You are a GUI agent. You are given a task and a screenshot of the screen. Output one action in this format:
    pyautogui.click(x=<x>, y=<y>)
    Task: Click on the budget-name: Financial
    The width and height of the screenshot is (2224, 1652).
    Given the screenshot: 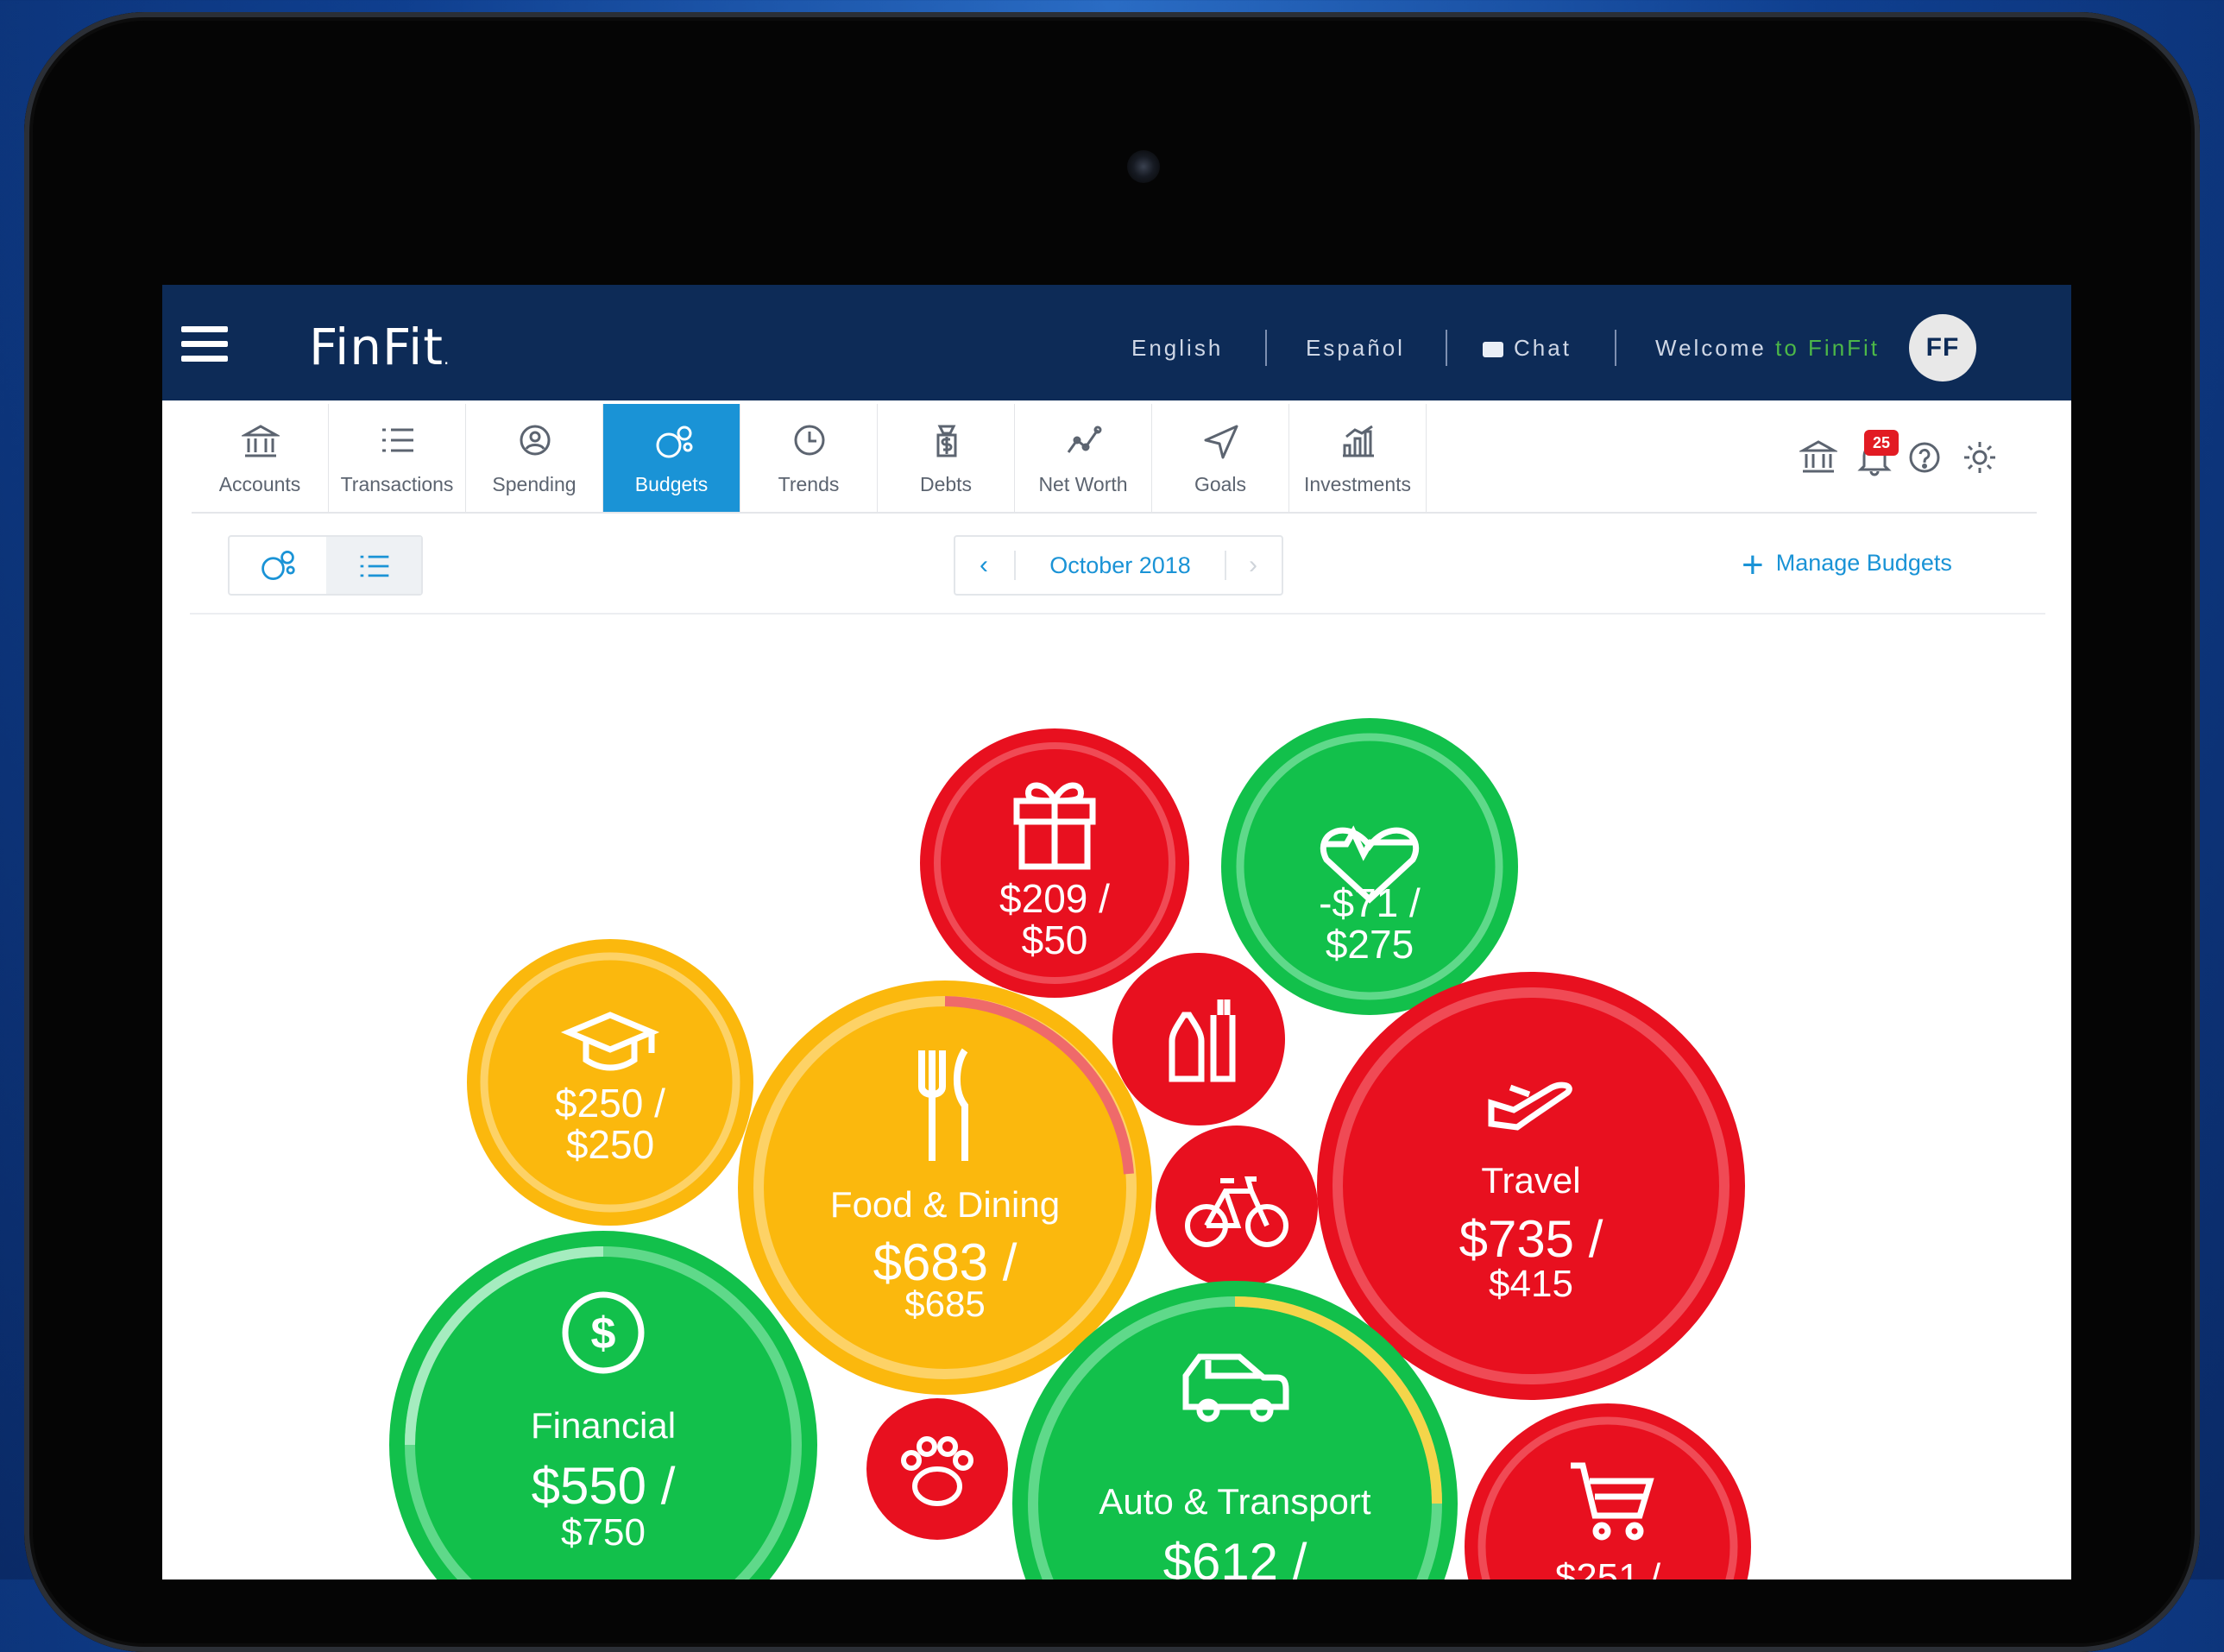 What is the action you would take?
    pyautogui.click(x=603, y=1425)
    